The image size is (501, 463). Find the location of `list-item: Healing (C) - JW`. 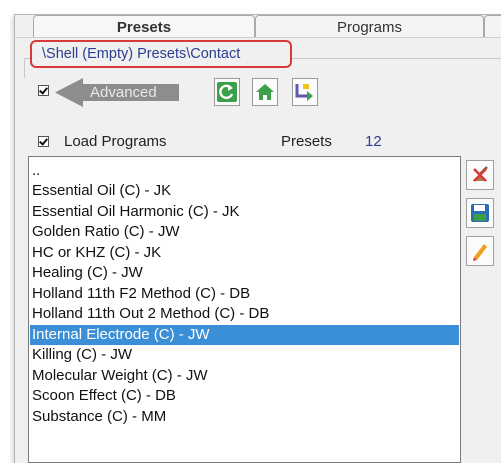

list-item: Healing (C) - JW is located at coordinates (244, 273).